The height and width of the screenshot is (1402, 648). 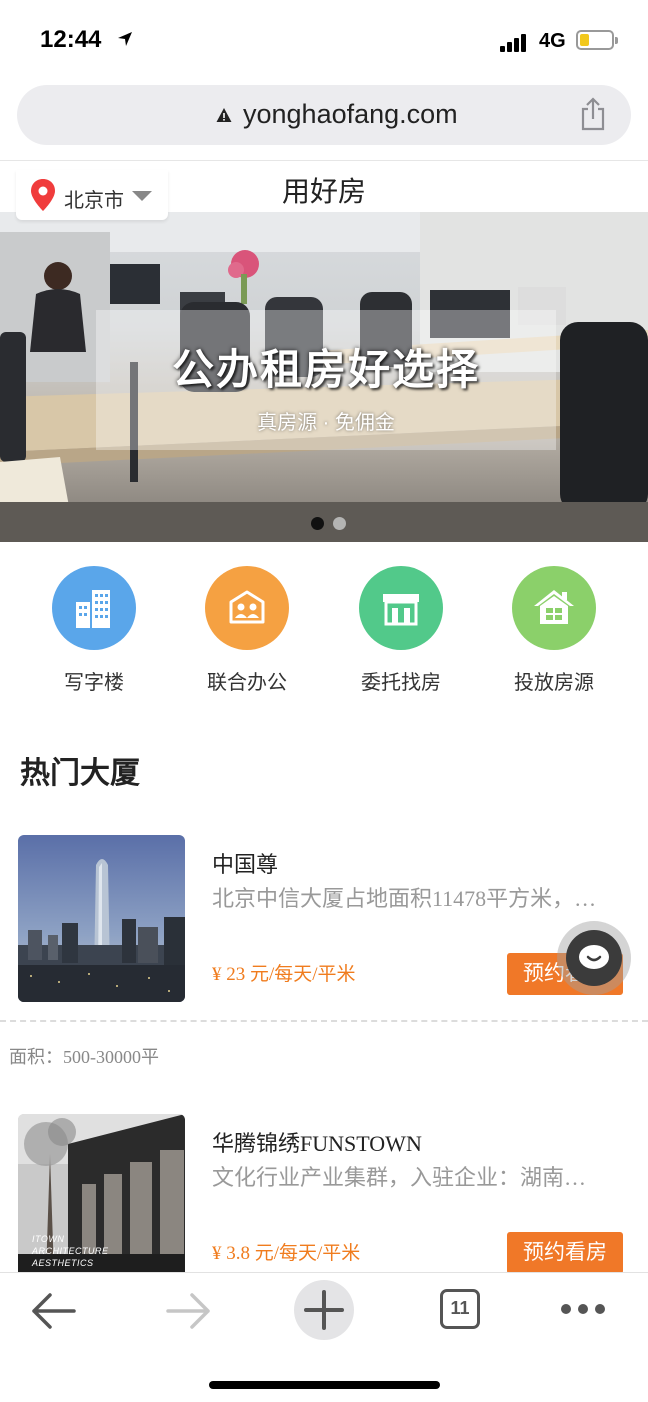 What do you see at coordinates (43, 195) in the screenshot?
I see `location-pin-icon` at bounding box center [43, 195].